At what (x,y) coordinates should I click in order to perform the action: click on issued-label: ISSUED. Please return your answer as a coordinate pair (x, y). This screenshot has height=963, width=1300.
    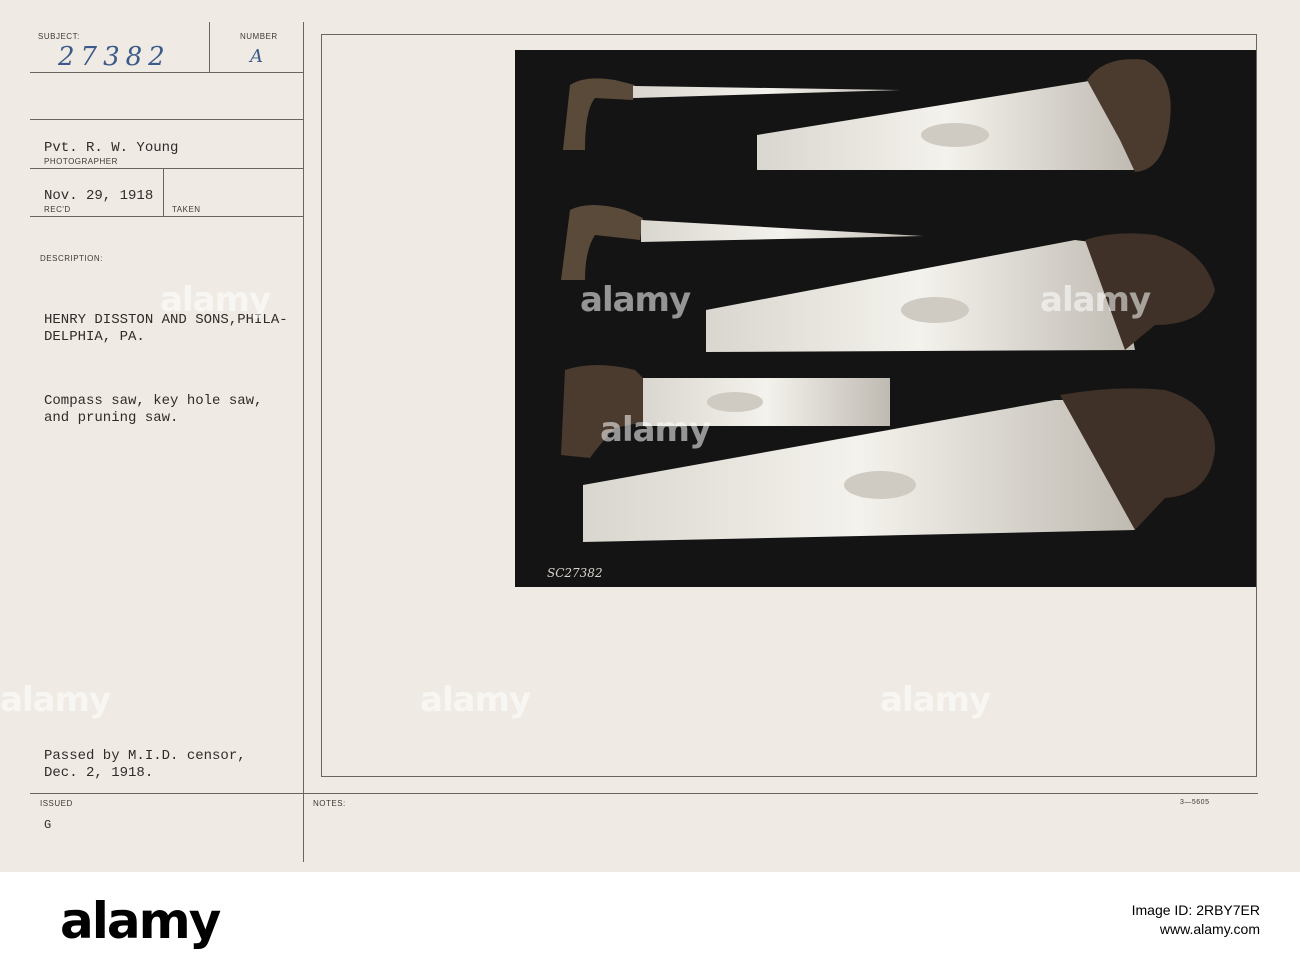
    Looking at the image, I should click on (56, 803).